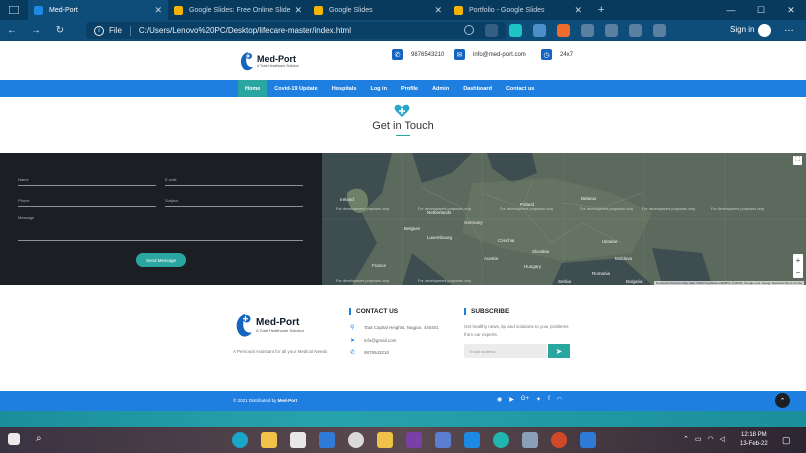  What do you see at coordinates (238, 10) in the screenshot?
I see `browser-tab-slides-free: Google Slides: Free Online Slide ✕` at bounding box center [238, 10].